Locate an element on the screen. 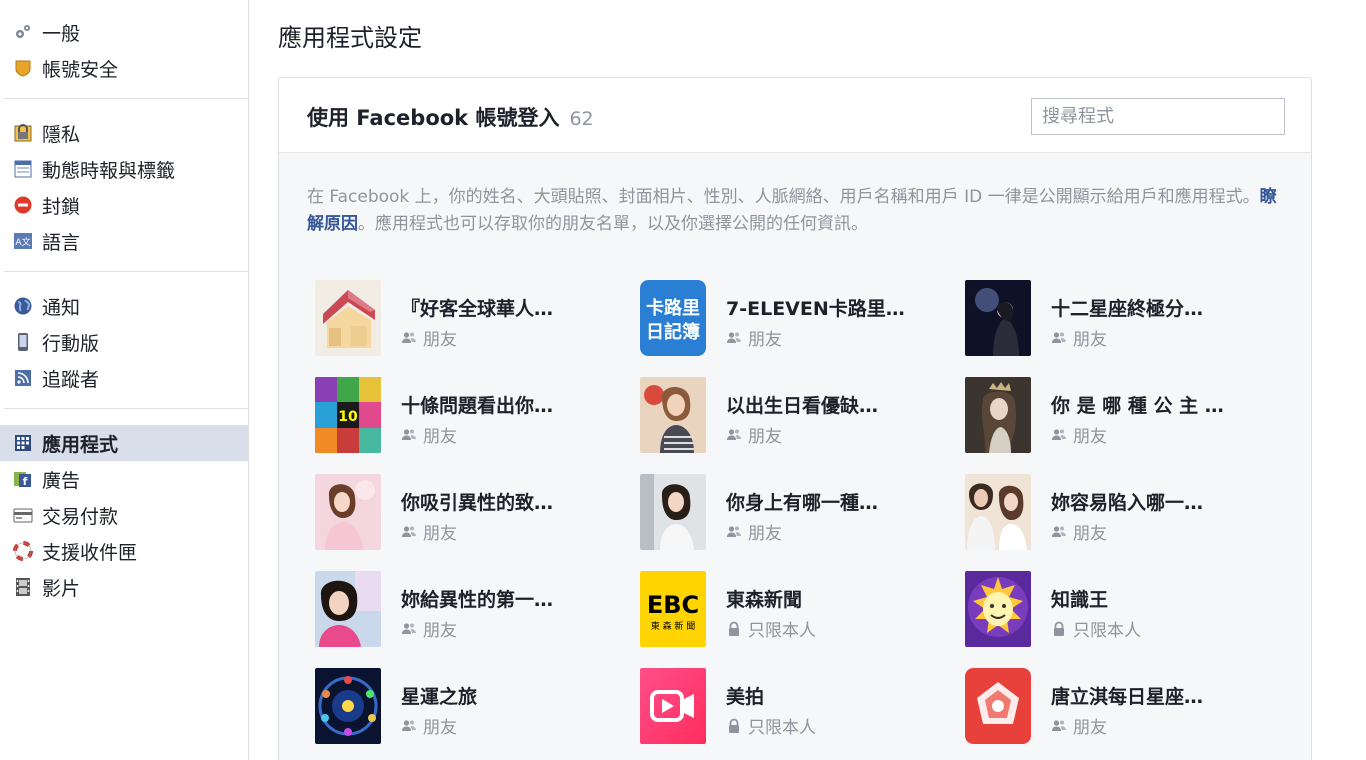 Image resolution: width=1366 pixels, height=760 pixels. app-item: 妳容易陷入哪一… 朋友 is located at coordinates (1120, 513).